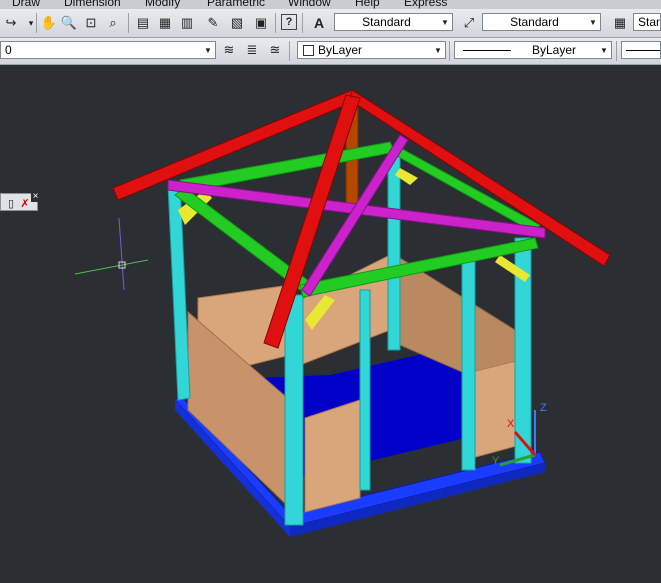  I want to click on design-center-icon: ▦, so click(165, 23).